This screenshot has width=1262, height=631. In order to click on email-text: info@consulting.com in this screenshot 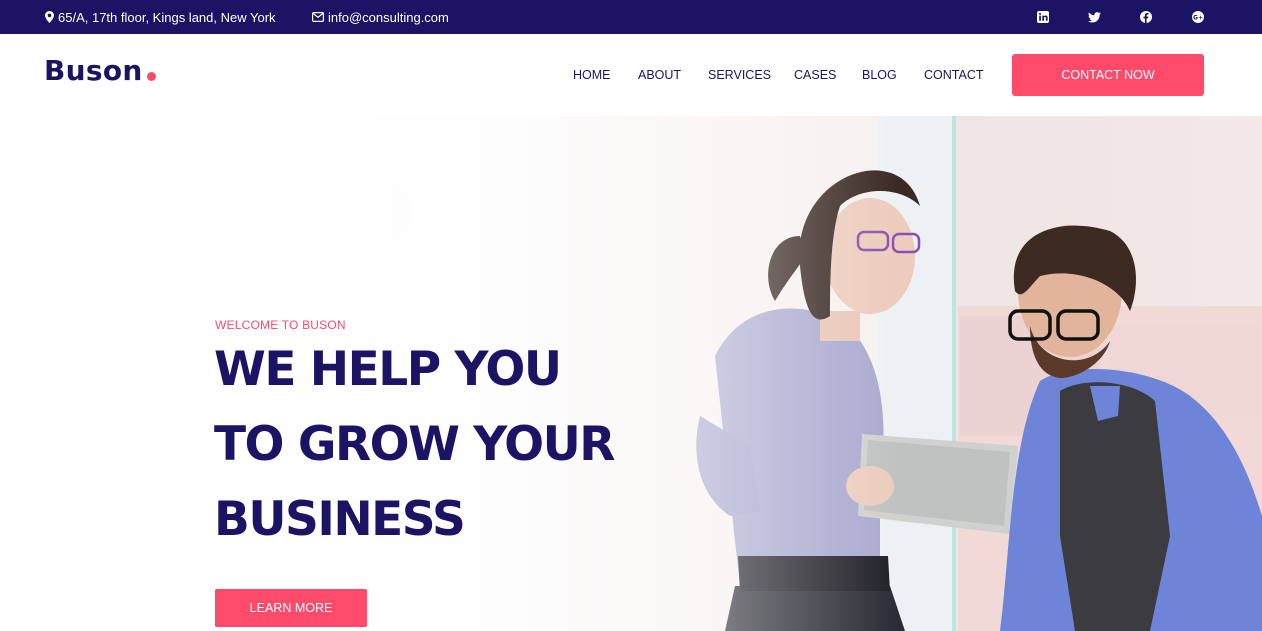, I will do `click(388, 17)`.